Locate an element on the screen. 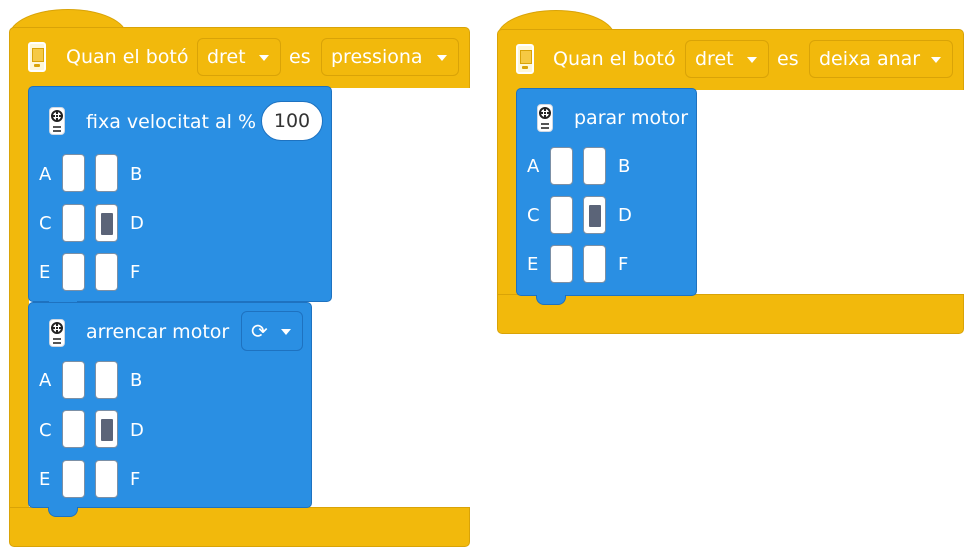 Image resolution: width=967 pixels, height=555 pixels. set-speed-label: fixa velocitat al % is located at coordinates (171, 122).